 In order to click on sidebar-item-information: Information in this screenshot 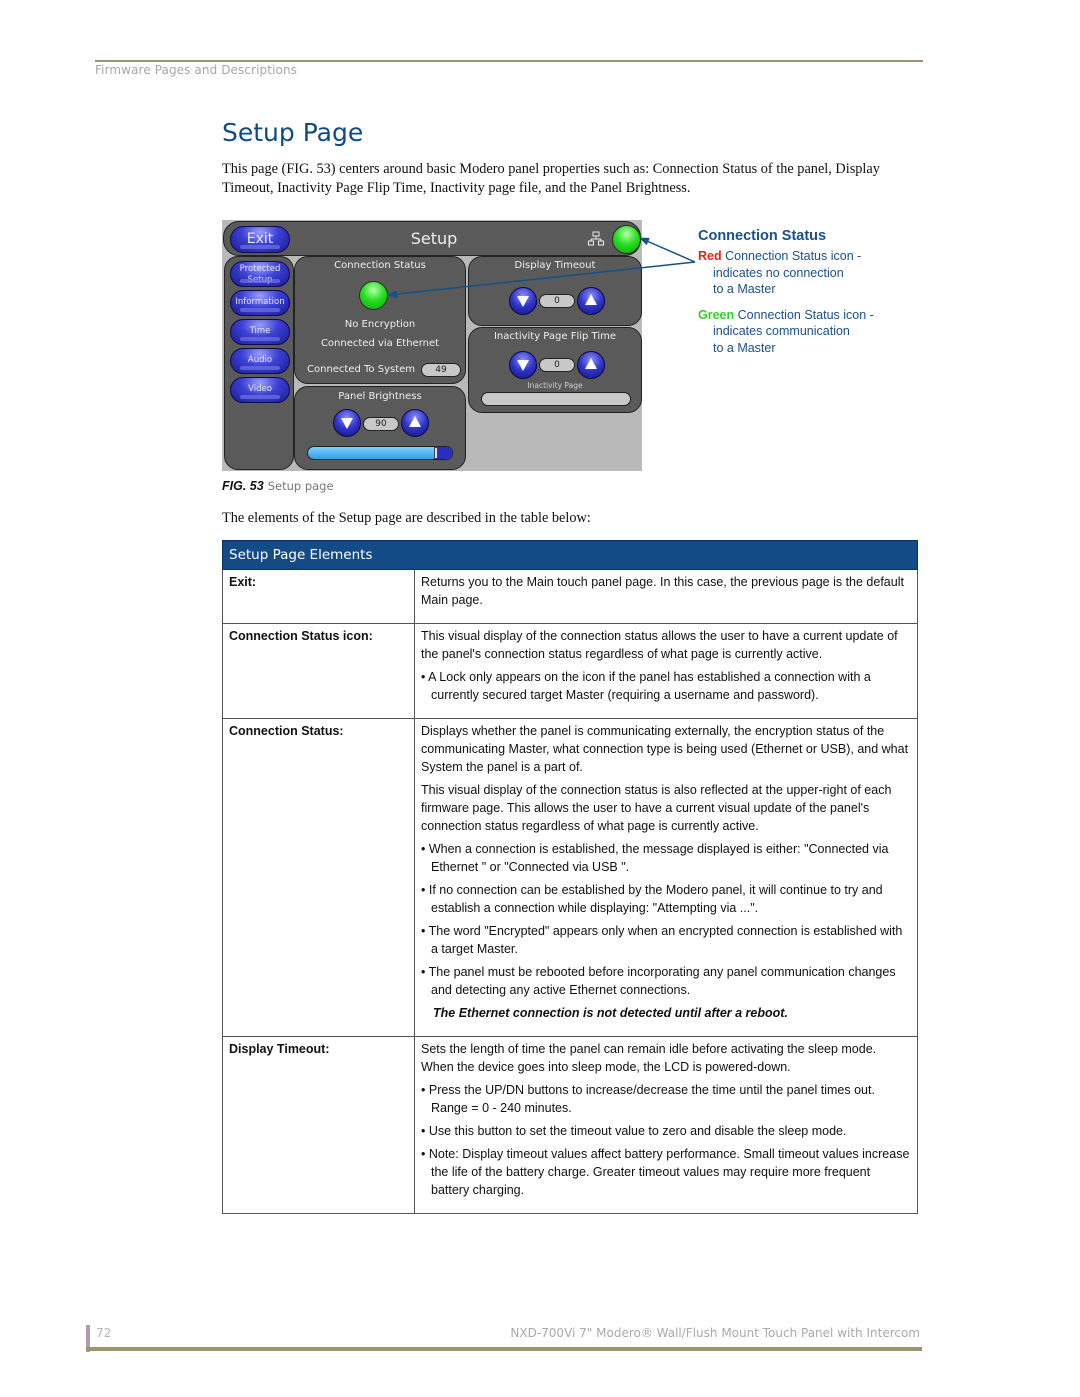, I will do `click(260, 303)`.